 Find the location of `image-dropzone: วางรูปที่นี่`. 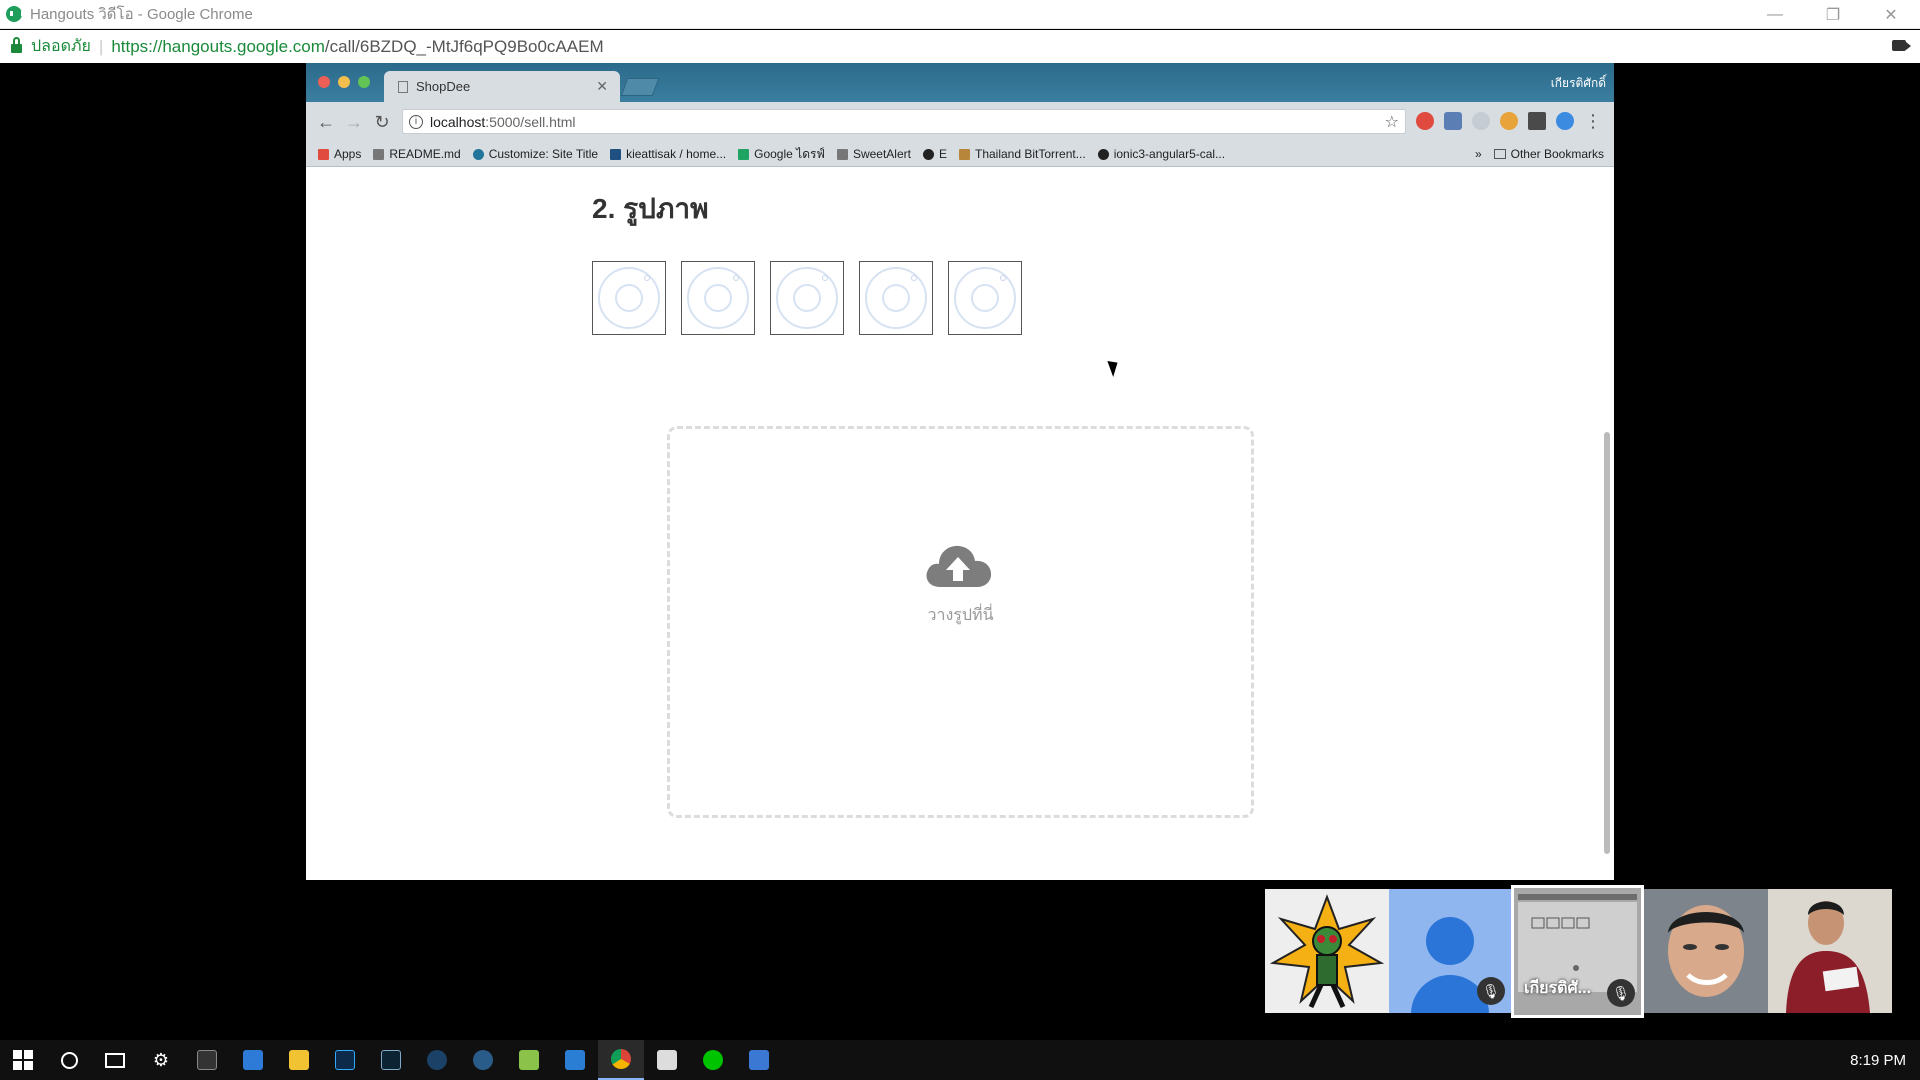

image-dropzone: วางรูปที่นี่ is located at coordinates (960, 622).